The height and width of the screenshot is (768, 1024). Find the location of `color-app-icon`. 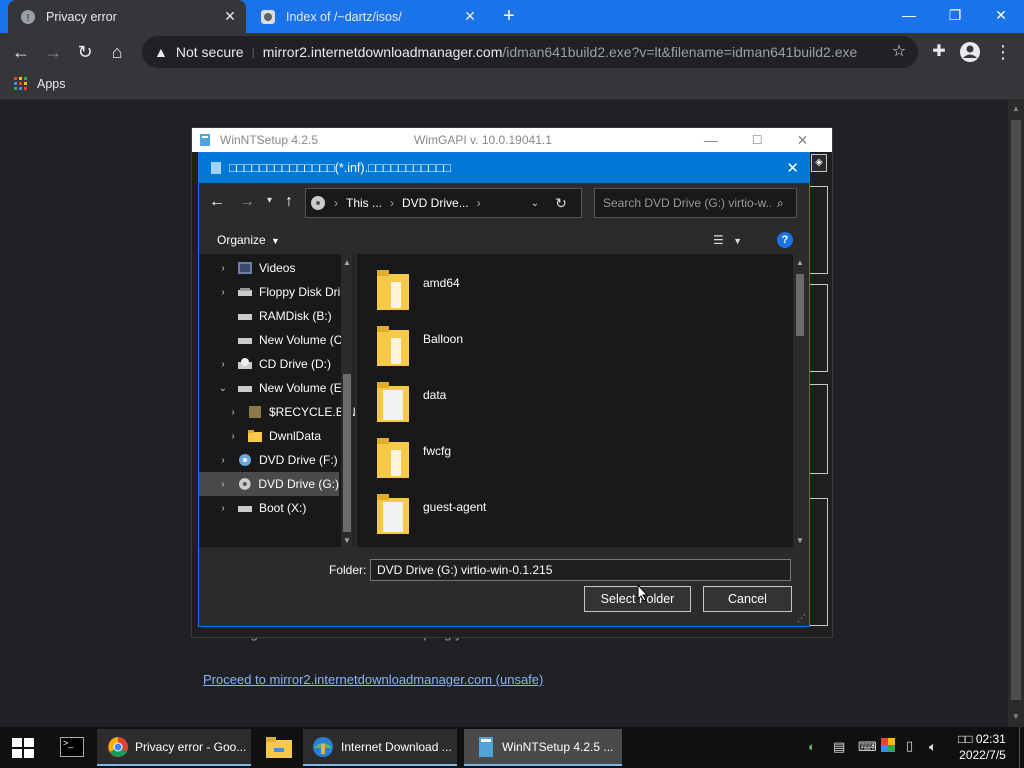

color-app-icon is located at coordinates (888, 746).